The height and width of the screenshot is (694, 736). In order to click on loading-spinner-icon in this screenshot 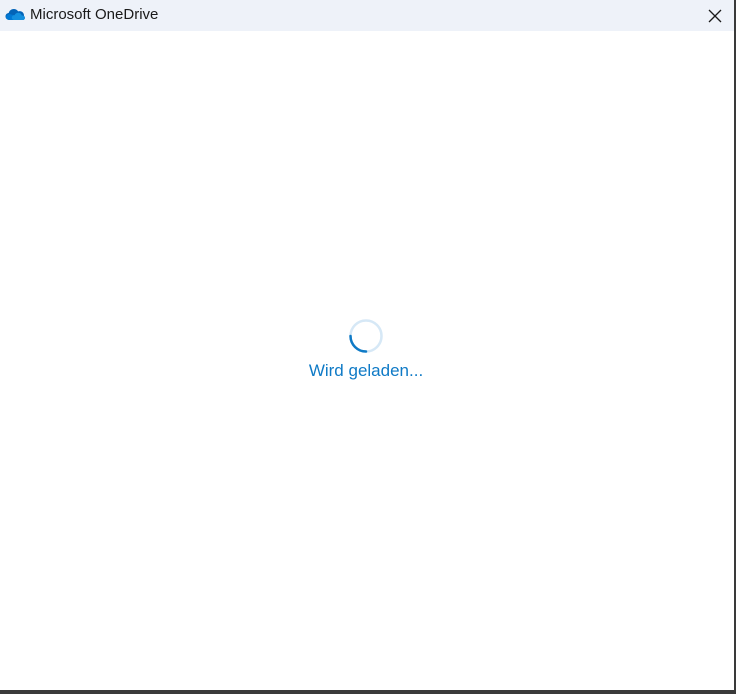, I will do `click(366, 336)`.